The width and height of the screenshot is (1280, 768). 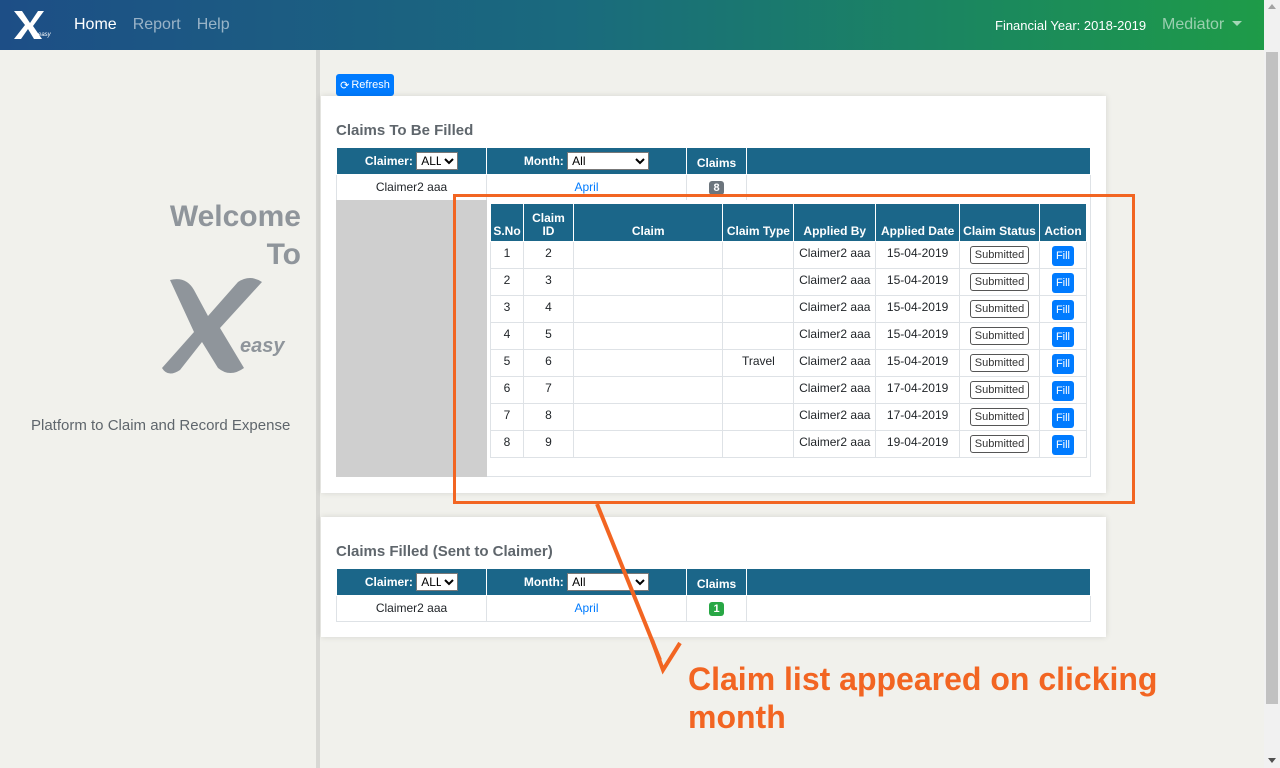 I want to click on section-title-to-be-filled: Claims To Be Filled, so click(x=405, y=130).